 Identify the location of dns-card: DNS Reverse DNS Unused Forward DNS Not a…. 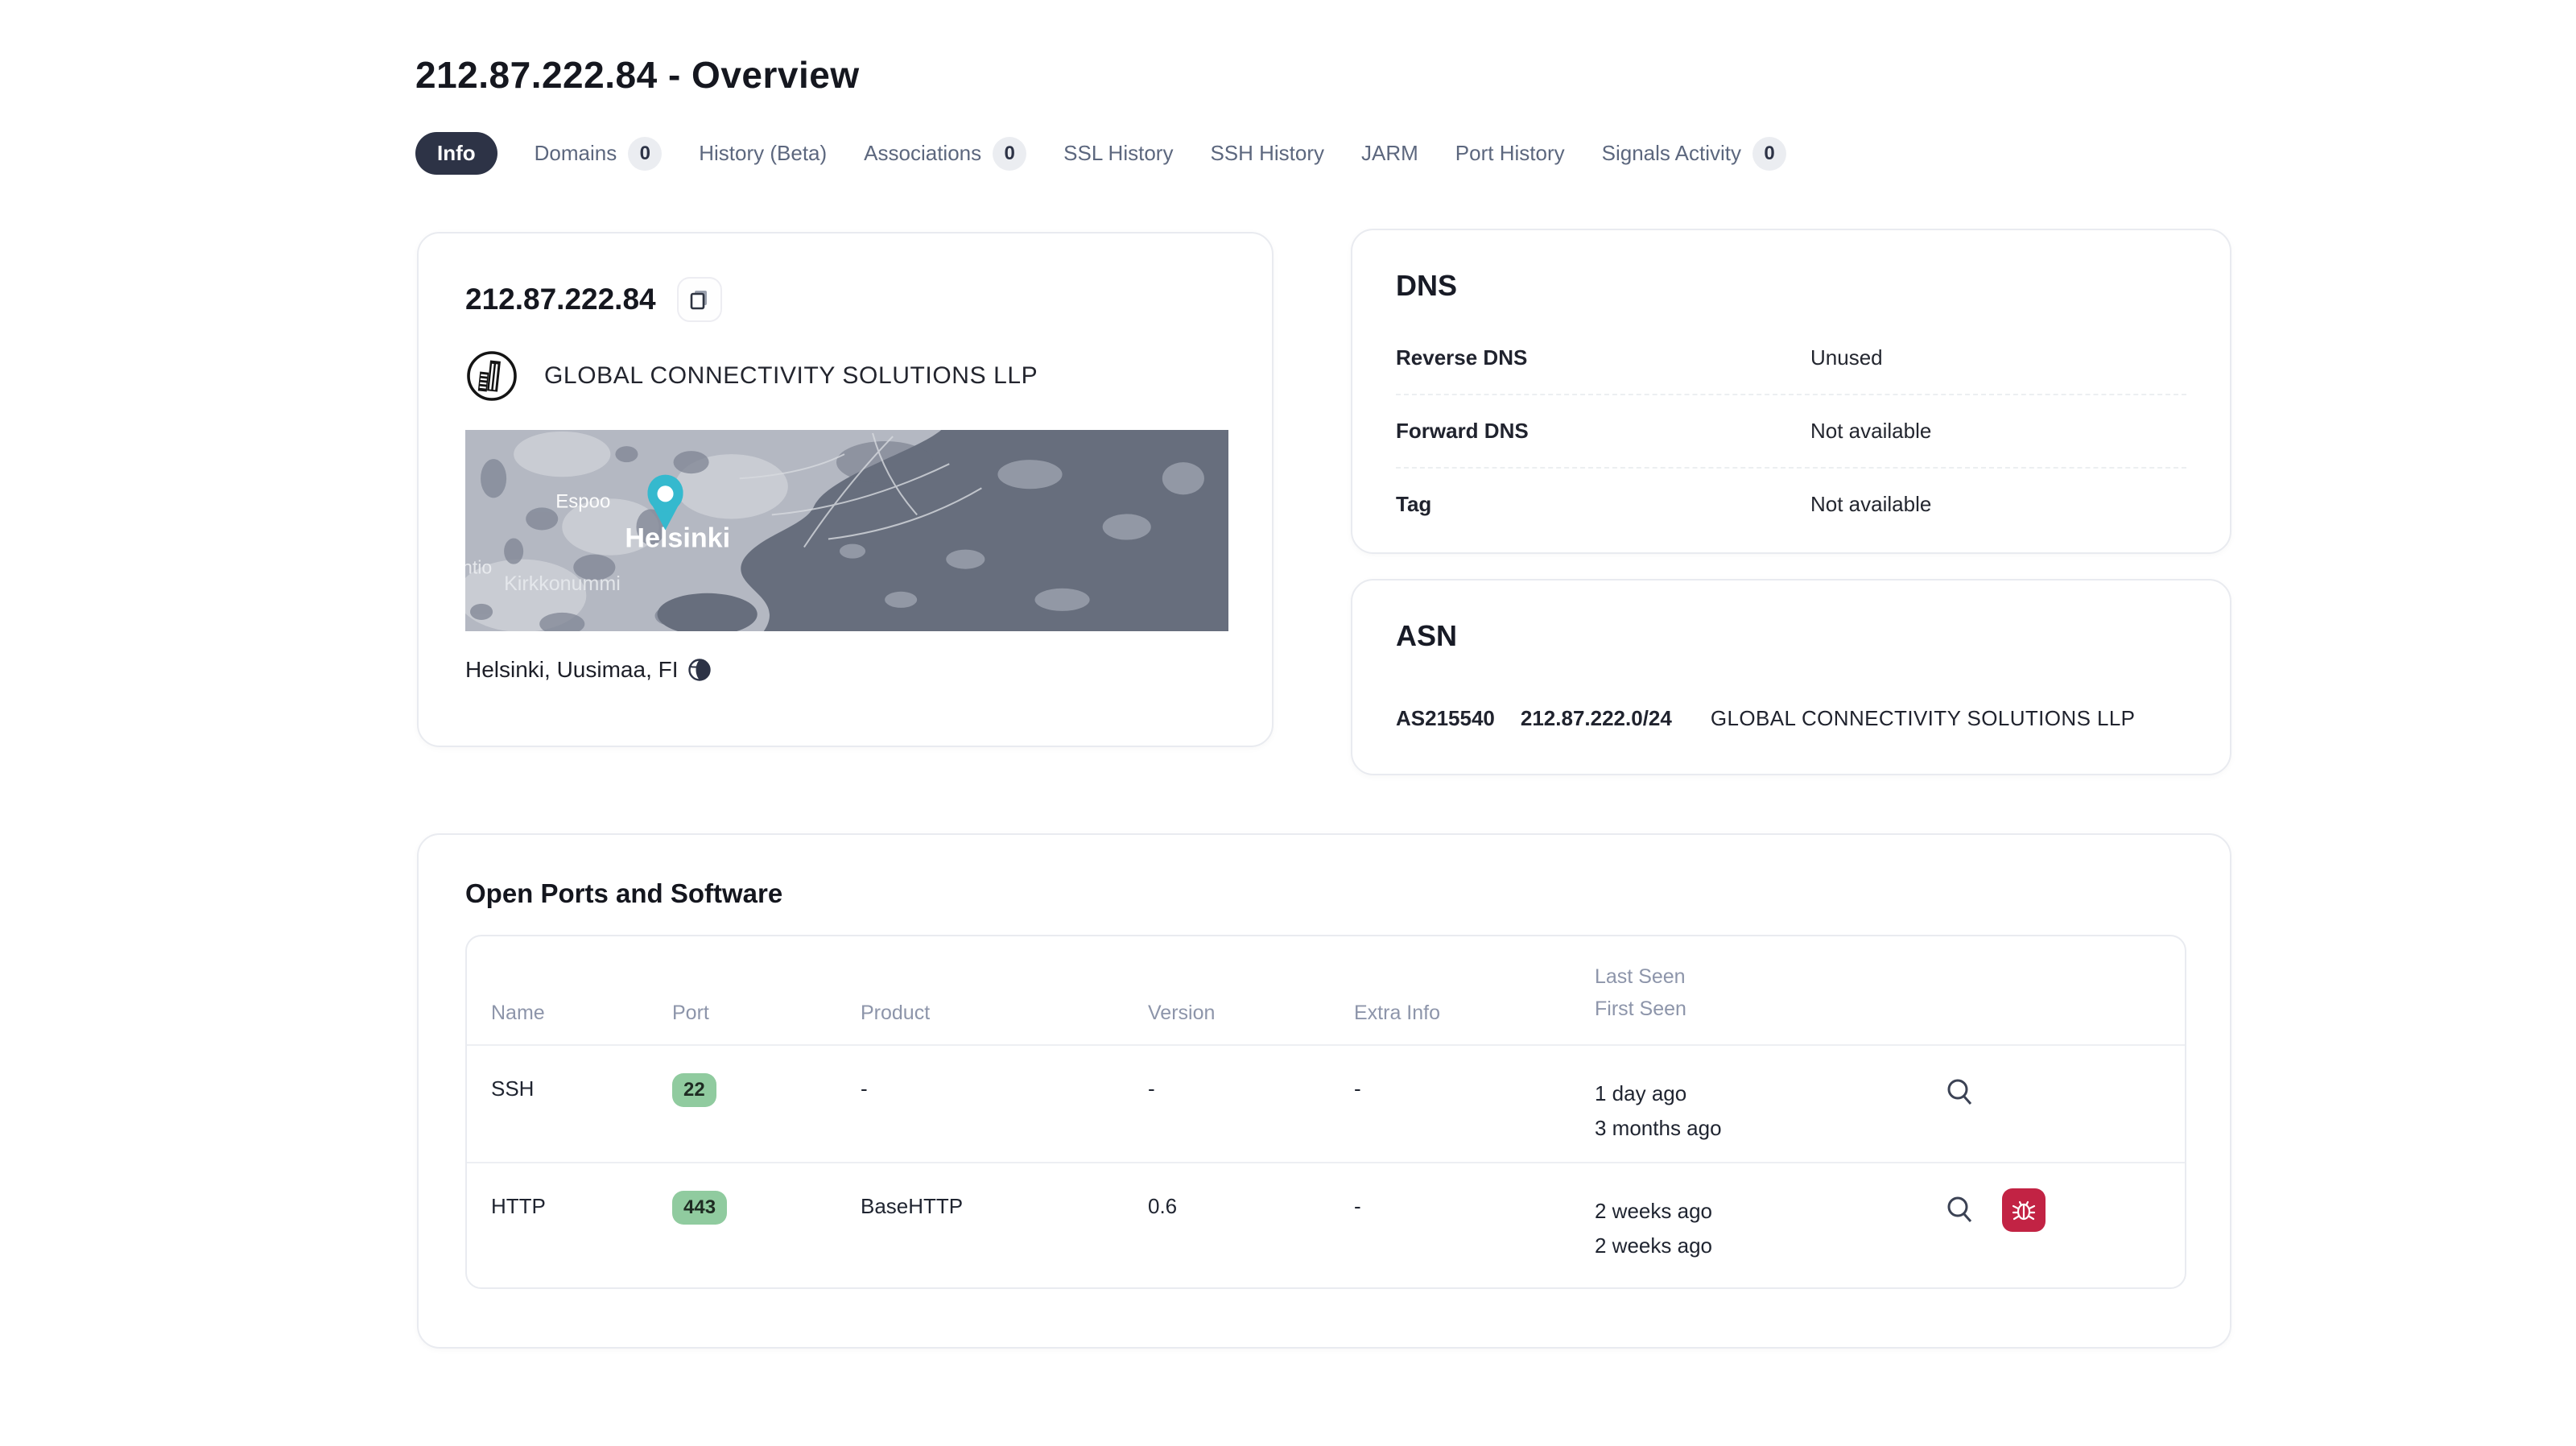
(1791, 391).